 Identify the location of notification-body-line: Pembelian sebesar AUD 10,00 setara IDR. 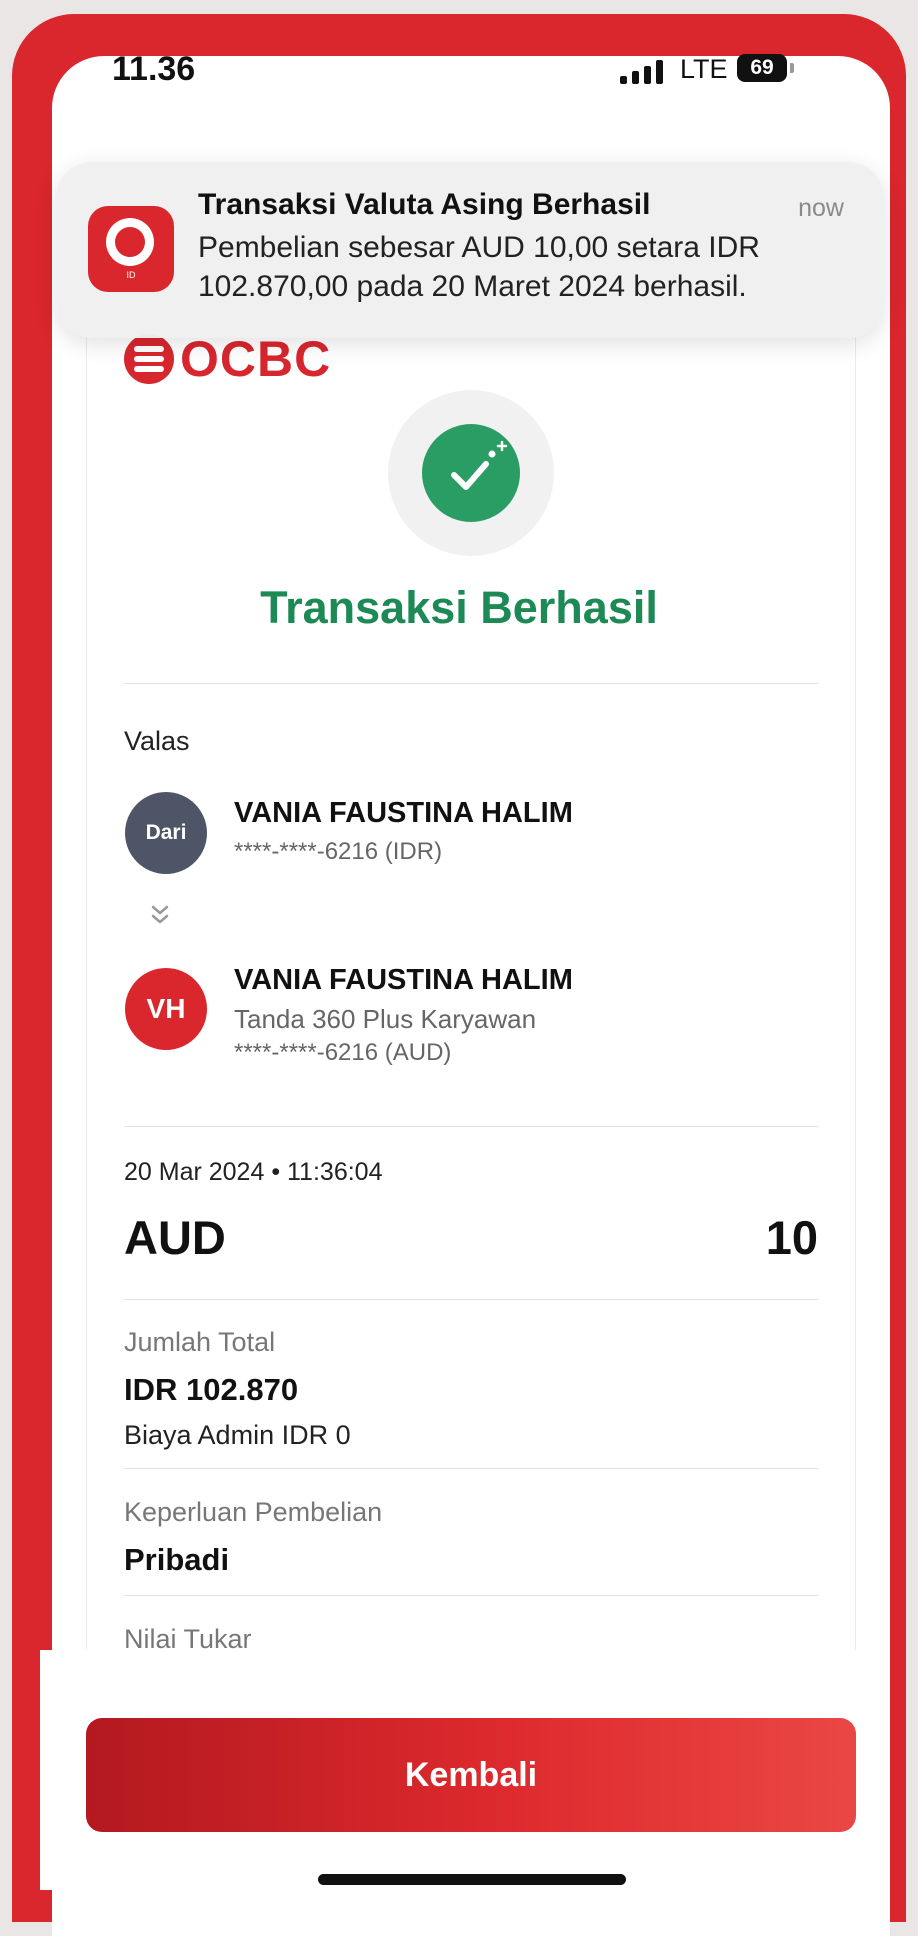
(479, 247).